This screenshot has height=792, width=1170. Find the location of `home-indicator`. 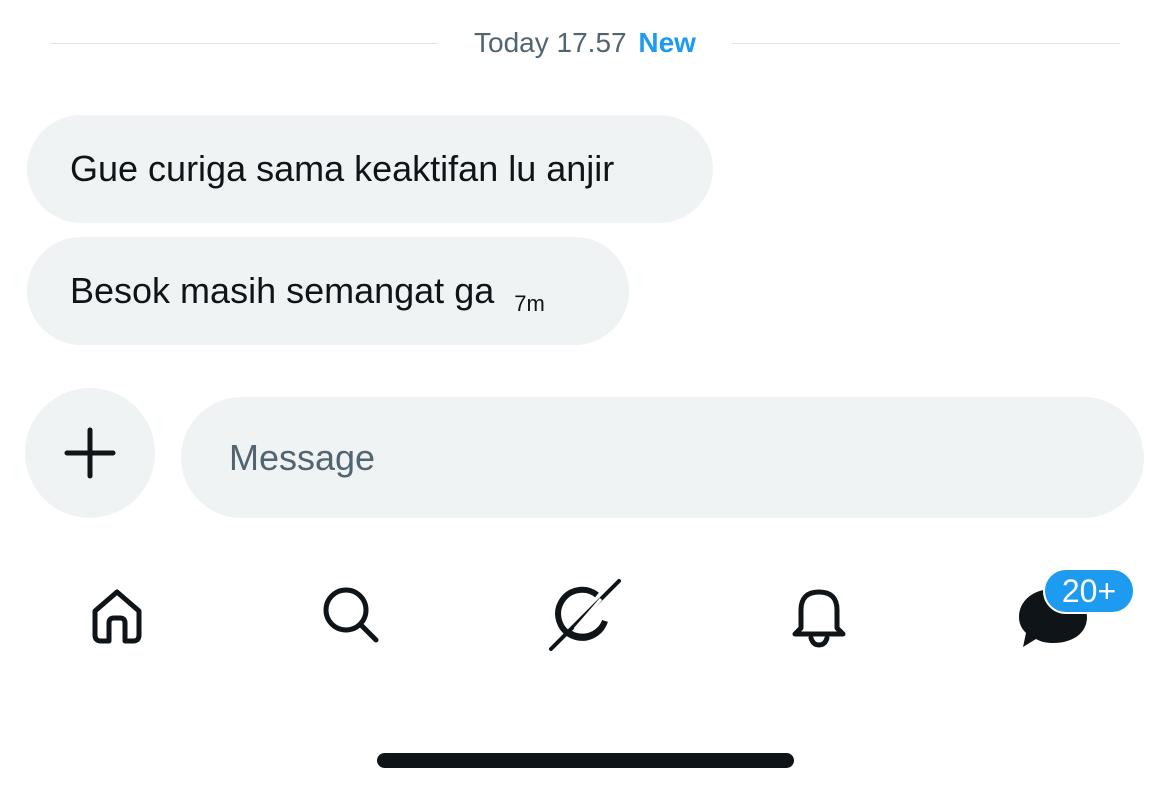

home-indicator is located at coordinates (585, 760).